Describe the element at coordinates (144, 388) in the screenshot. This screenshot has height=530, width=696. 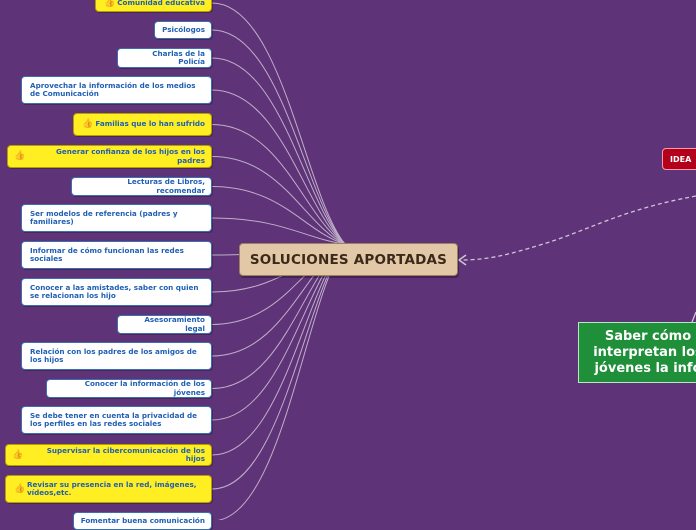
I see `branch-label: Conocer la información de los jóvenes` at that location.